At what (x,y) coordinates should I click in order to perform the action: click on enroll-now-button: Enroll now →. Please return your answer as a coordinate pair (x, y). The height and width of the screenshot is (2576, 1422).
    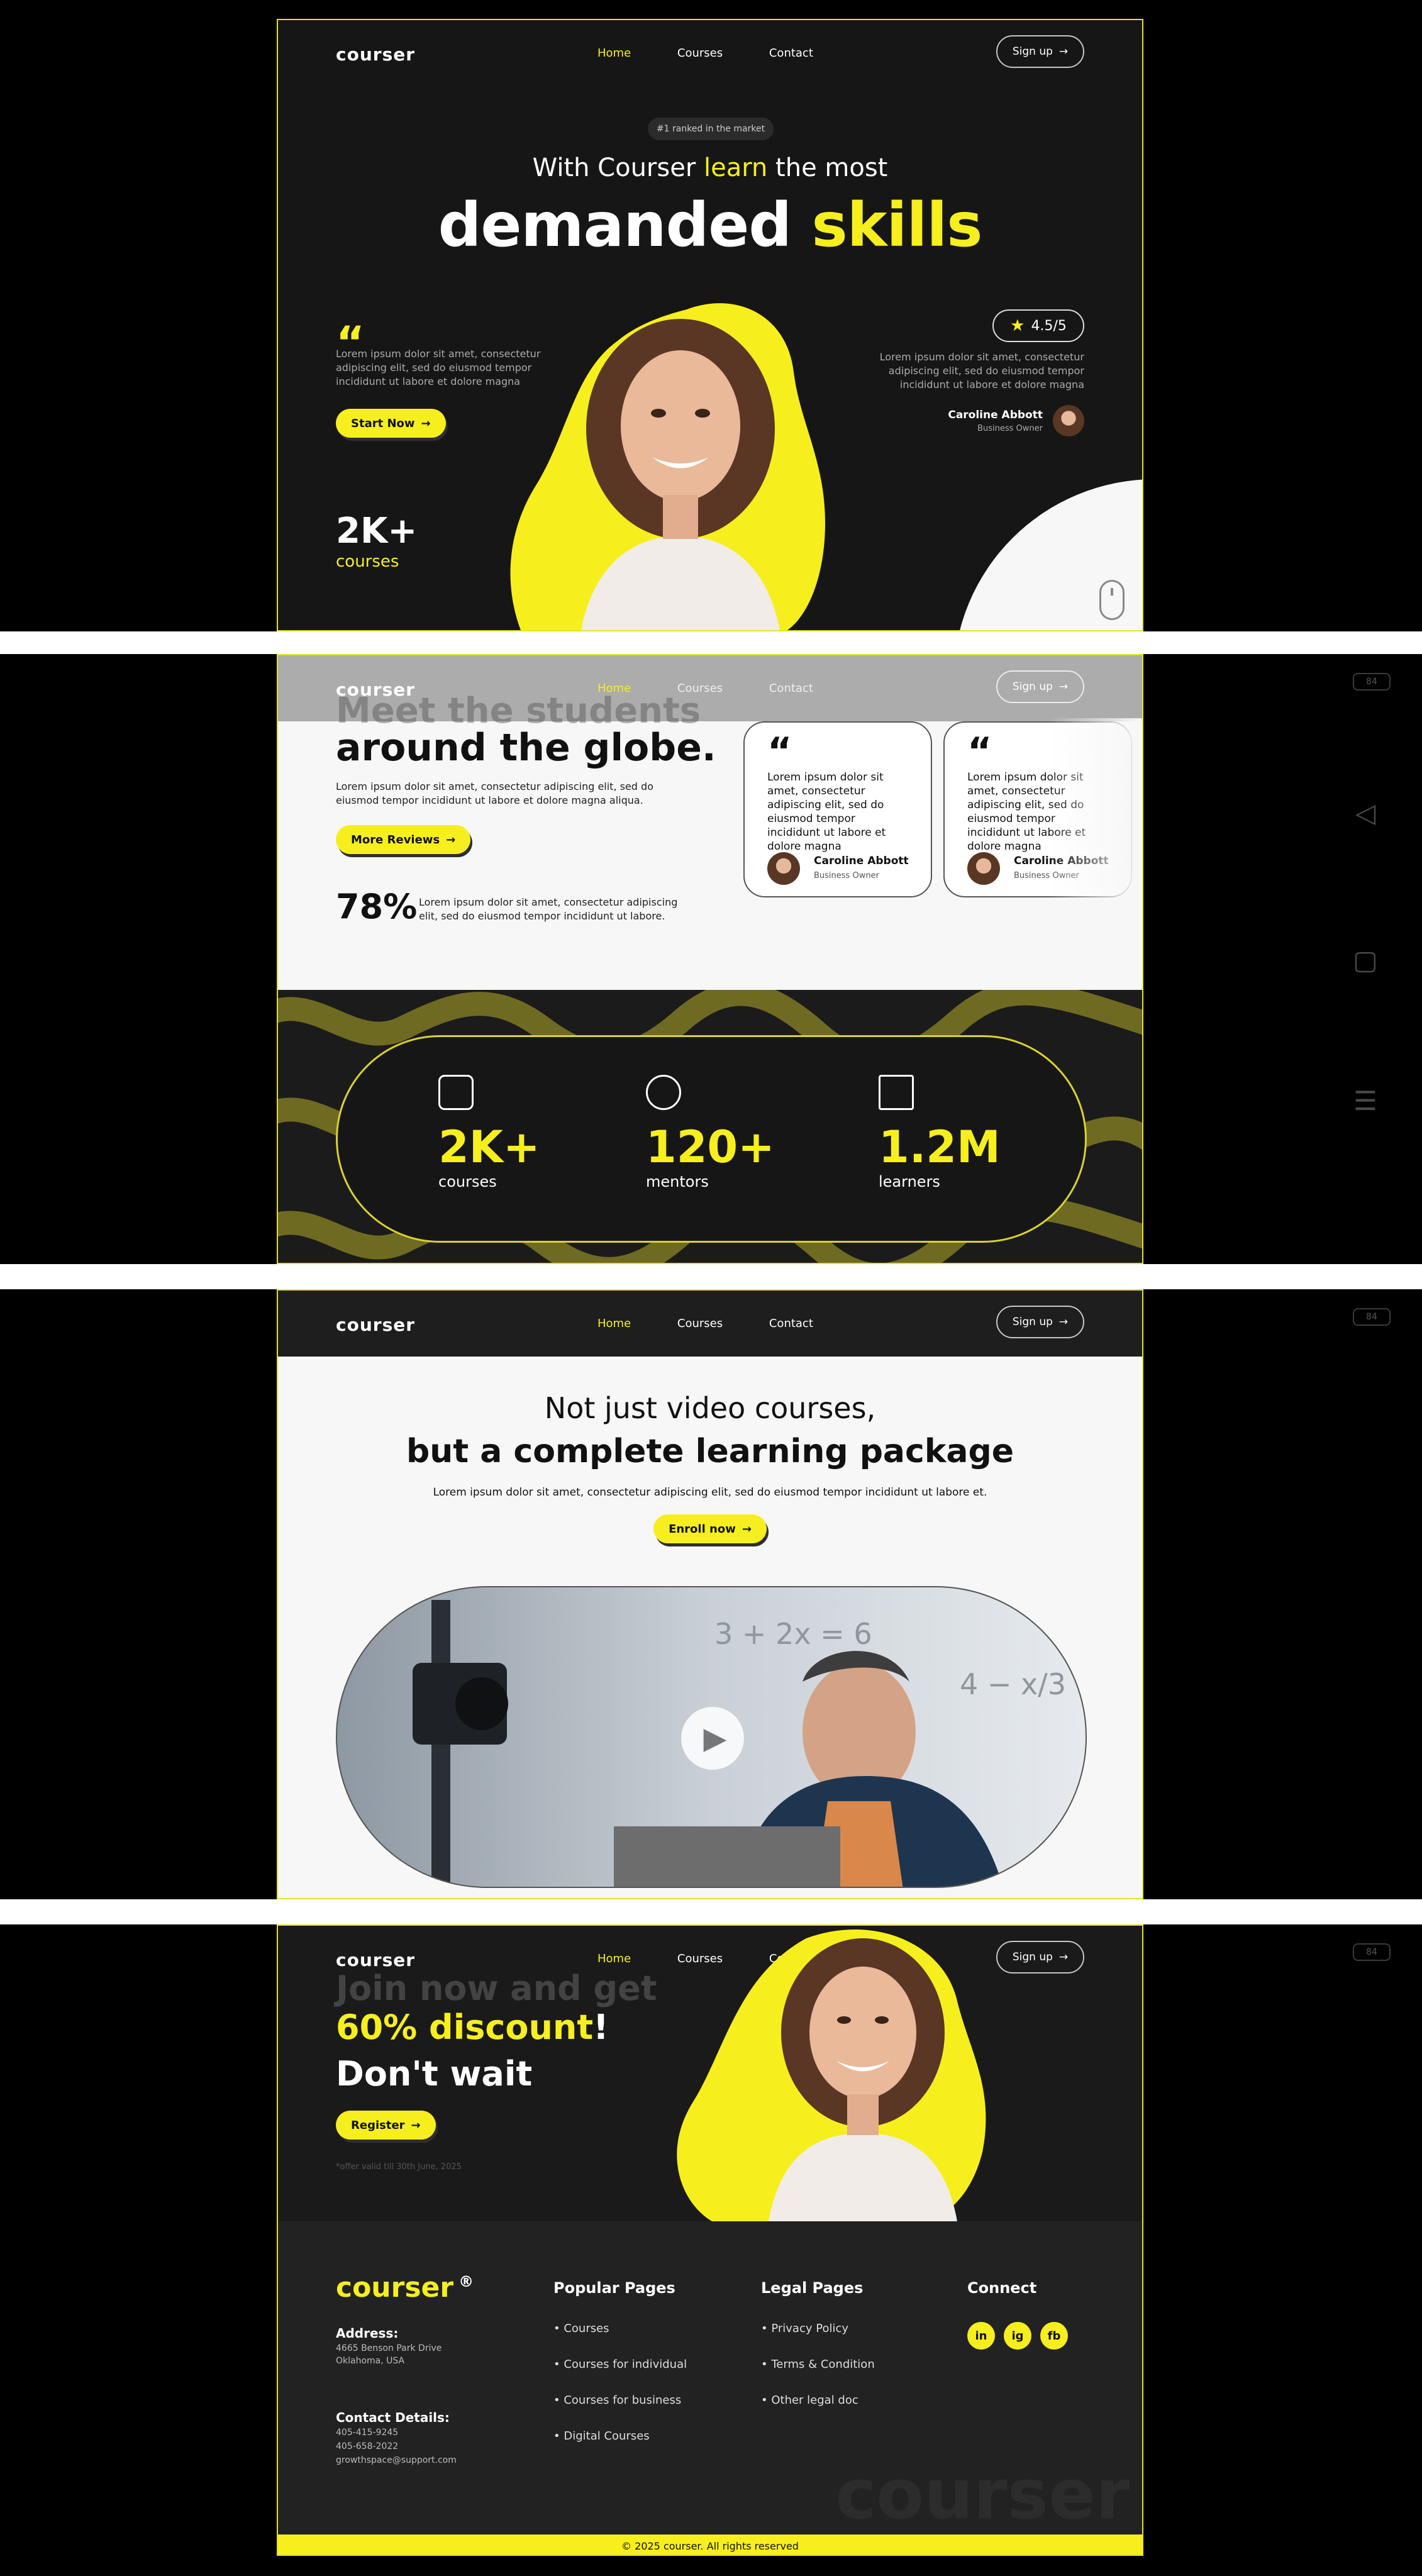
    Looking at the image, I should click on (710, 1528).